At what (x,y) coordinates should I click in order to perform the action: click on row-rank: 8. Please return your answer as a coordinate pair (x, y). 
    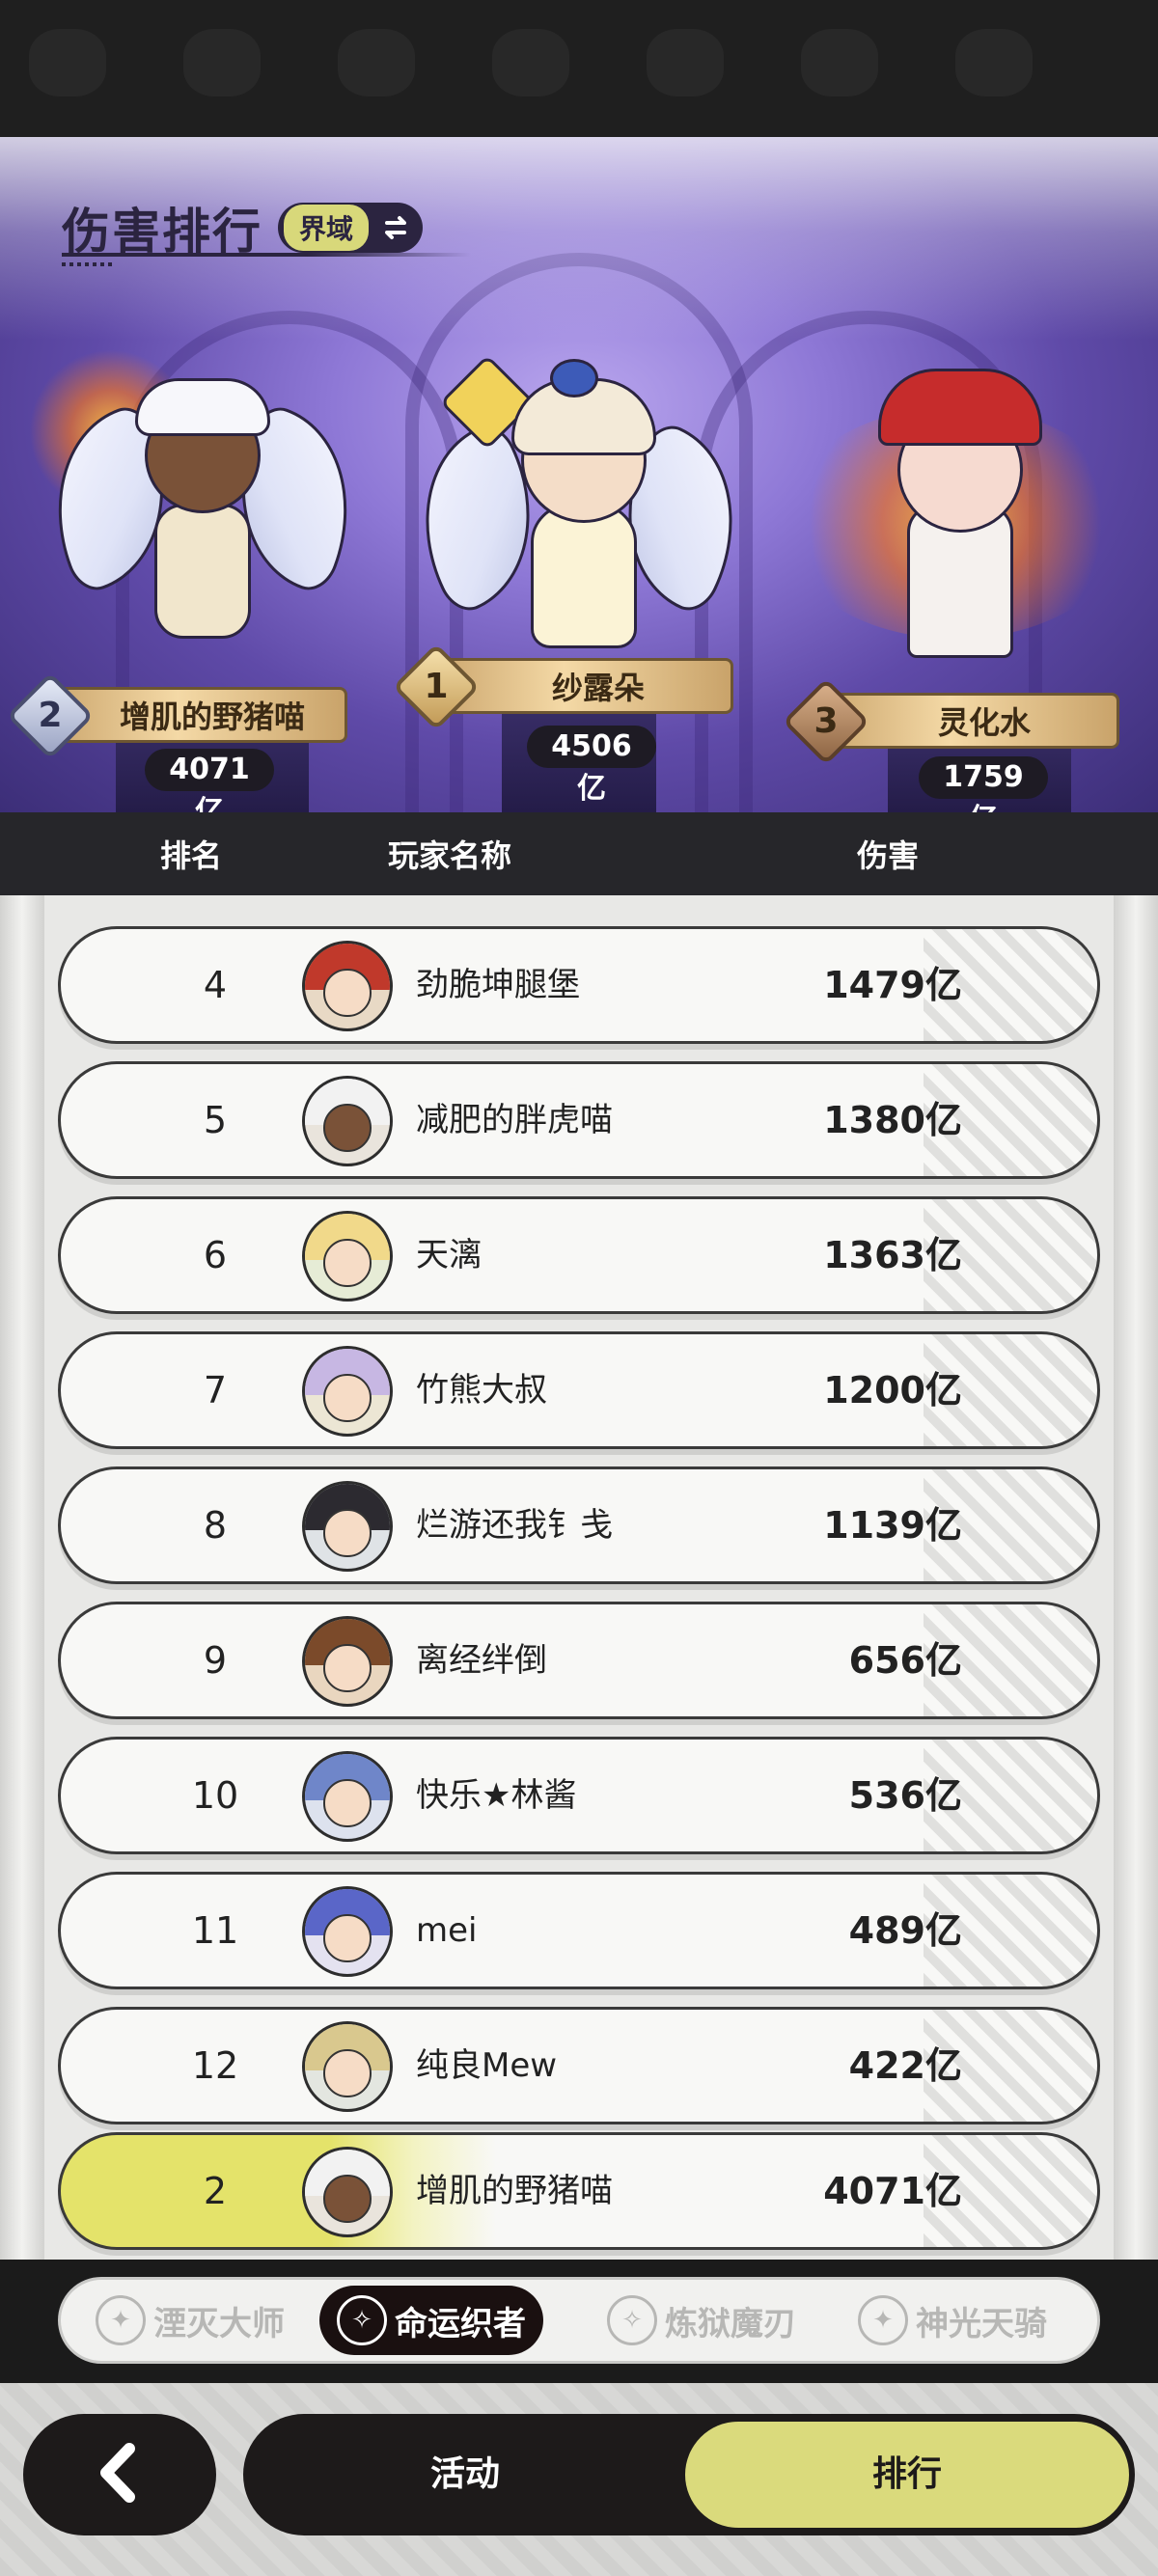
    Looking at the image, I should click on (215, 1526).